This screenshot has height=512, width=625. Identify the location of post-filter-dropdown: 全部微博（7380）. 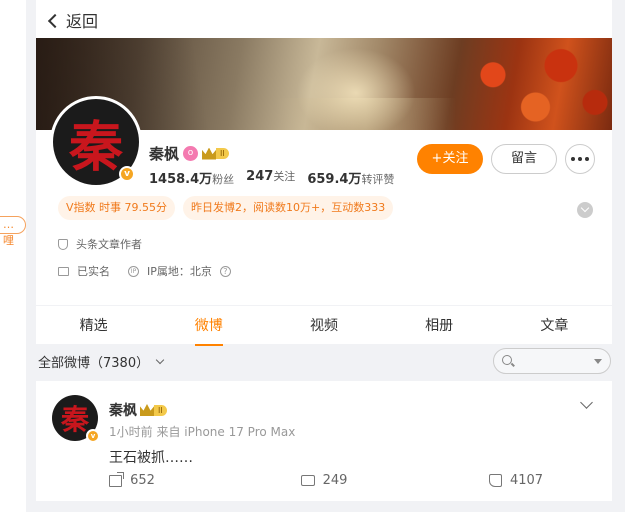
(101, 361).